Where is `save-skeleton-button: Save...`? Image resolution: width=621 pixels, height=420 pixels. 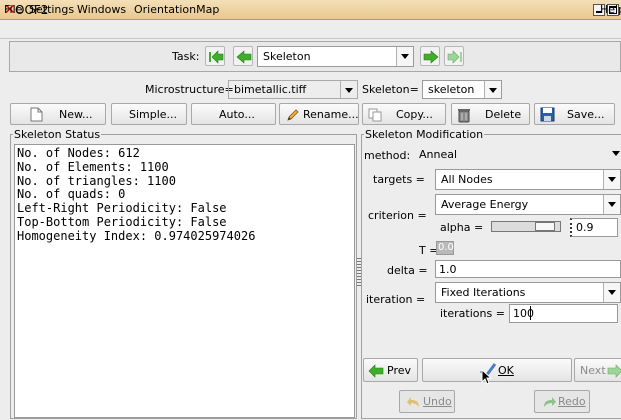
save-skeleton-button: Save... is located at coordinates (574, 114).